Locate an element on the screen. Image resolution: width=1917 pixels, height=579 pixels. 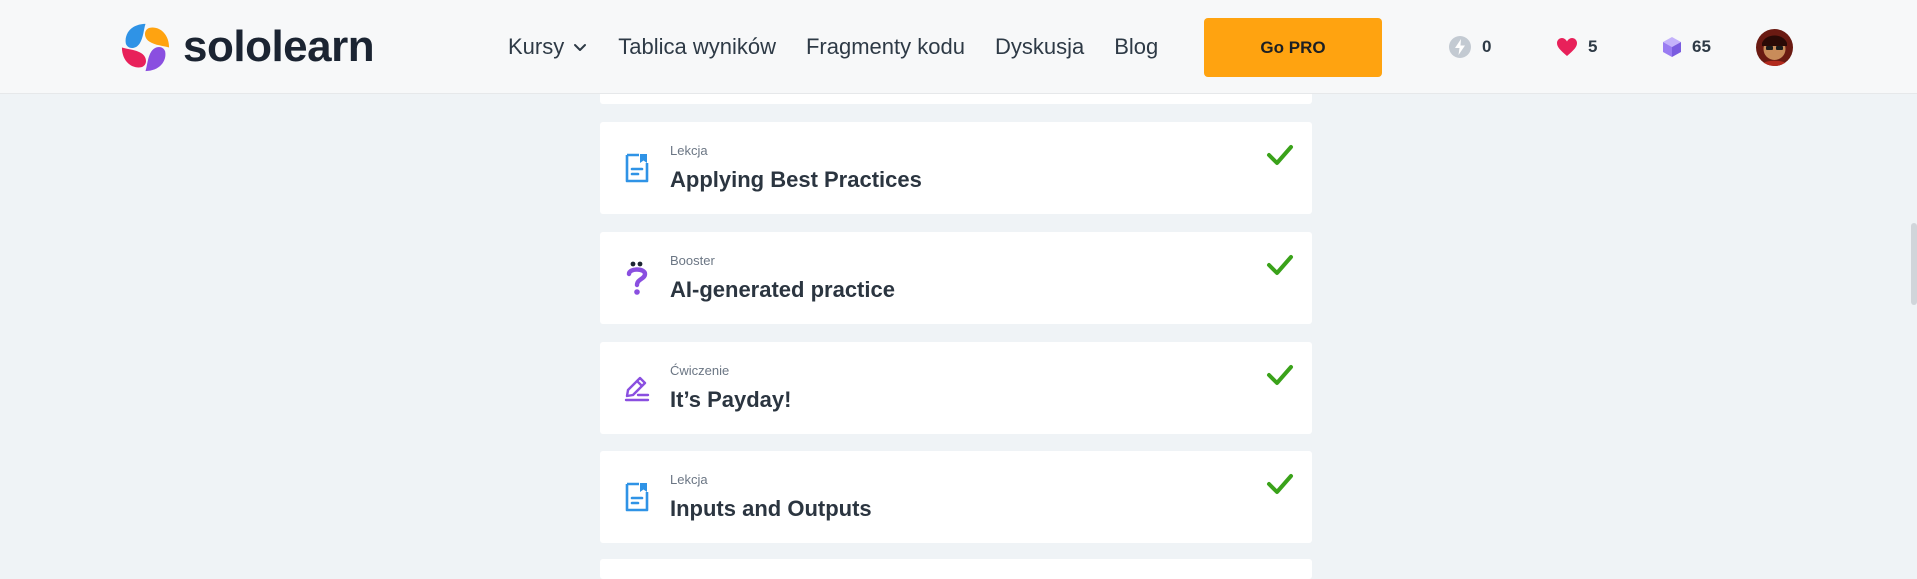
avatar-image is located at coordinates (1774, 47).